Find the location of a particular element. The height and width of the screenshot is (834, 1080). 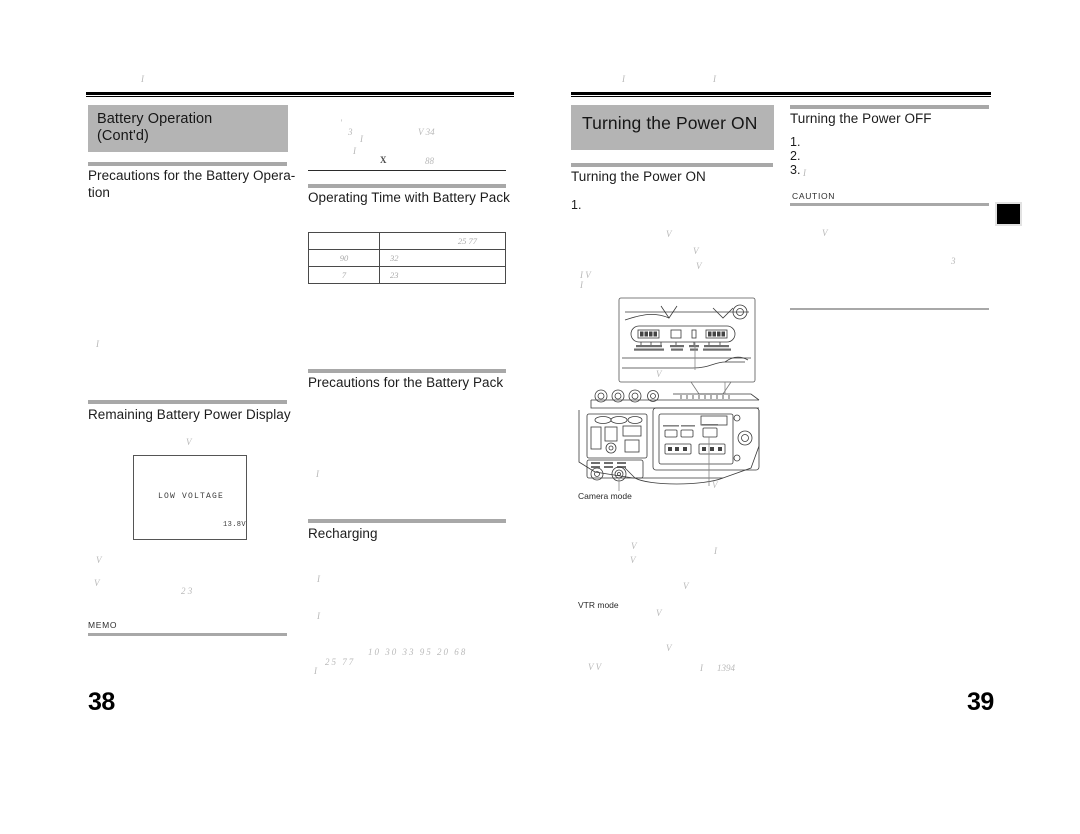

mid-ghost-f: X is located at coordinates (383, 160).